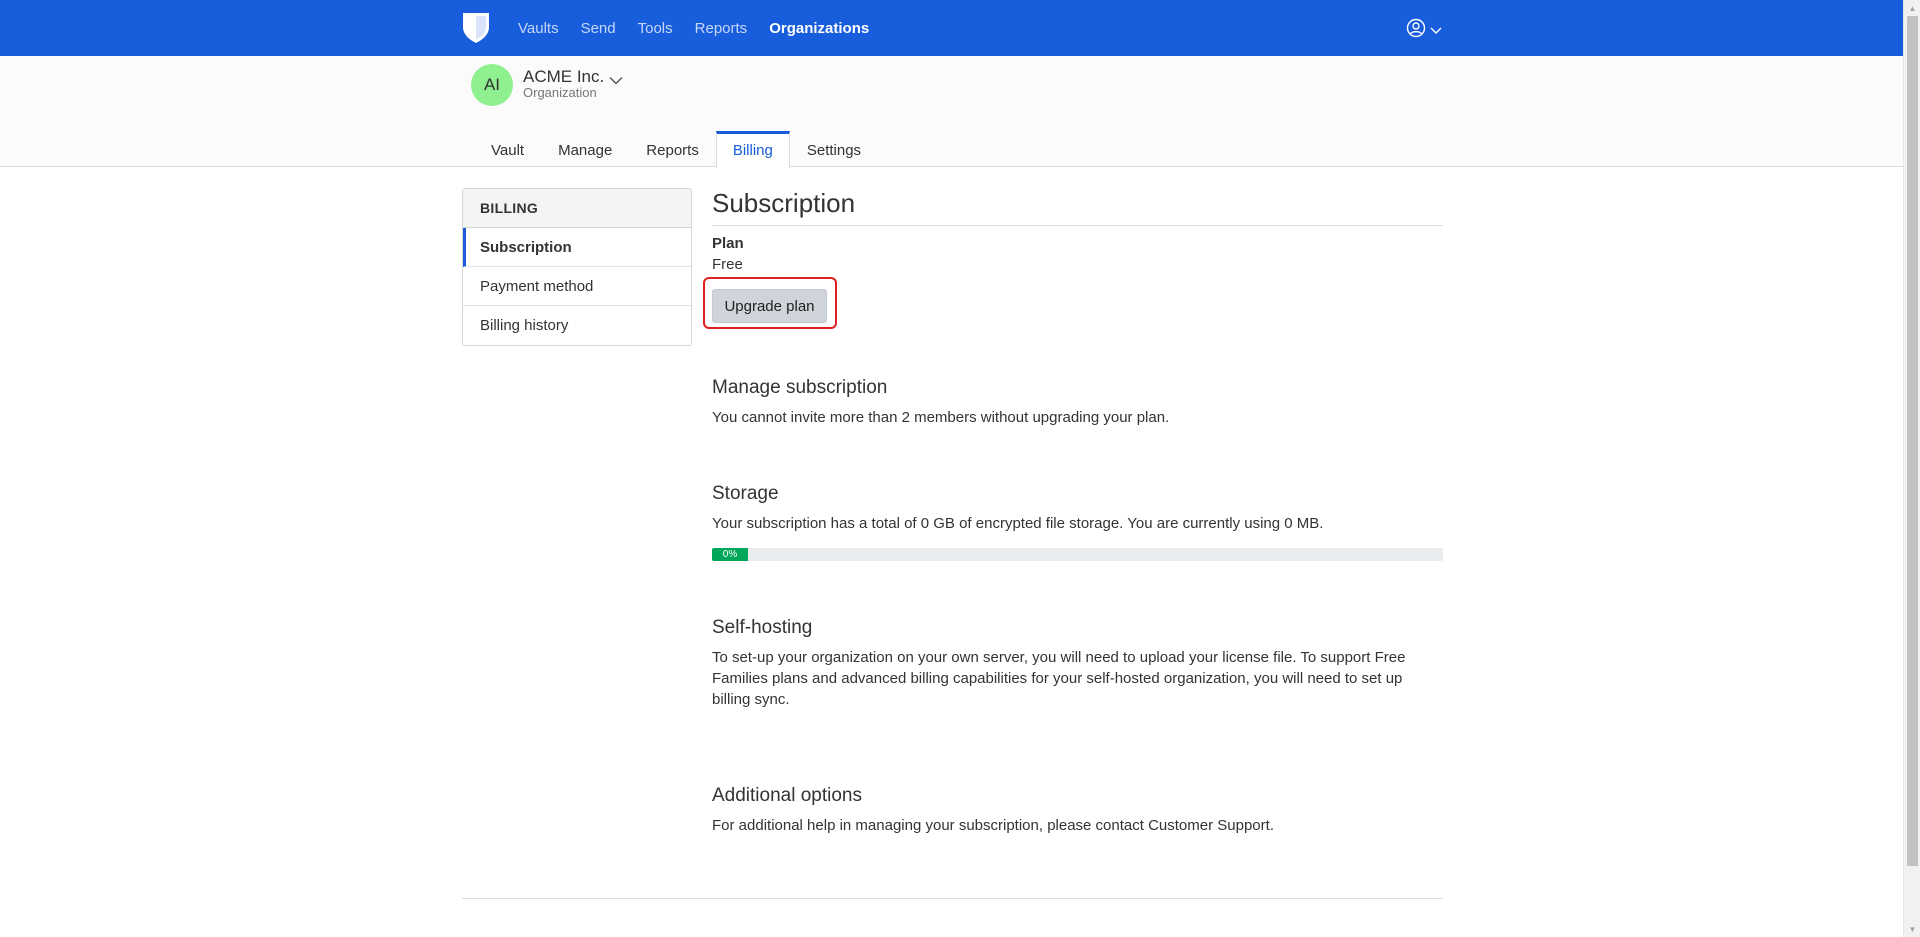 Image resolution: width=1920 pixels, height=937 pixels. Describe the element at coordinates (819, 28) in the screenshot. I see `nav-organizations: Organizations` at that location.